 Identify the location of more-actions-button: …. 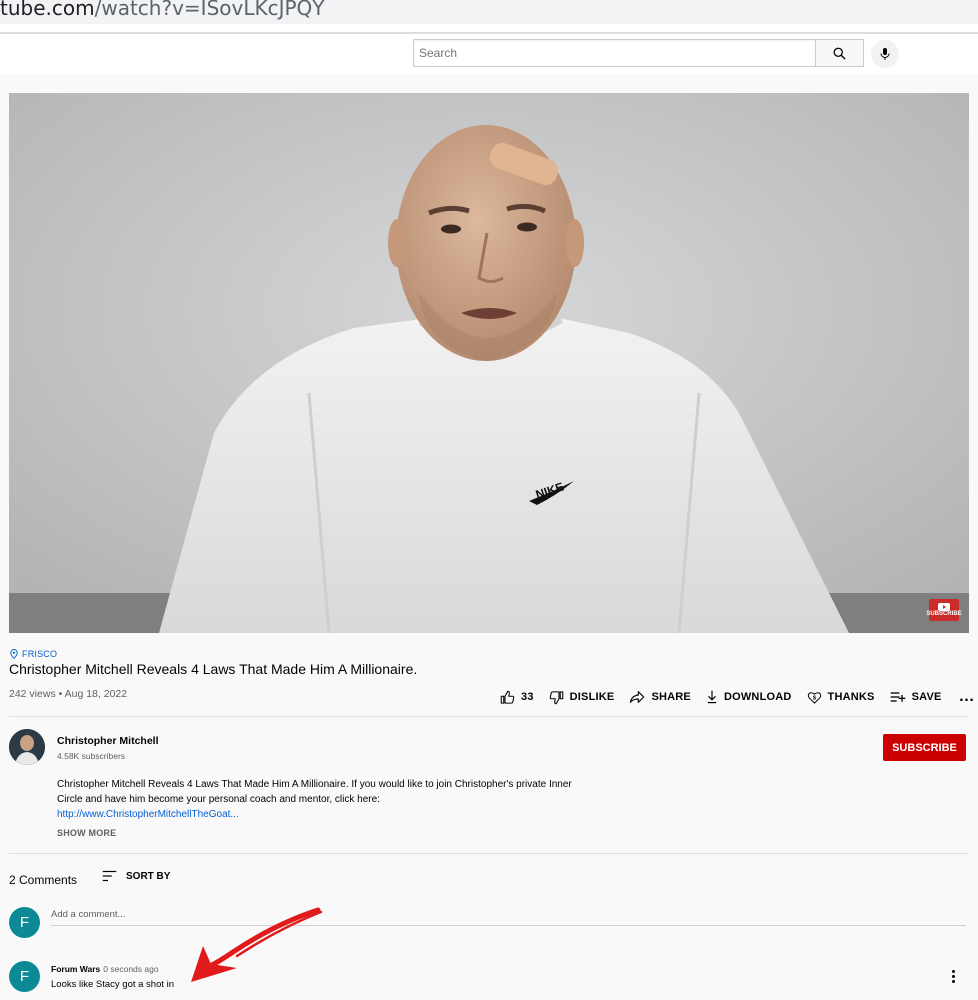
(967, 697).